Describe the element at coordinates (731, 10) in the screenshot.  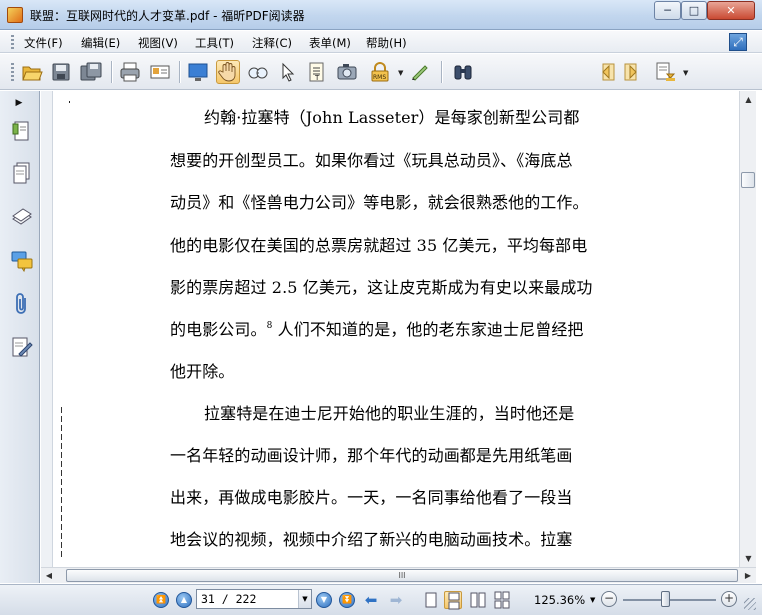
I see `close-button: ✕` at that location.